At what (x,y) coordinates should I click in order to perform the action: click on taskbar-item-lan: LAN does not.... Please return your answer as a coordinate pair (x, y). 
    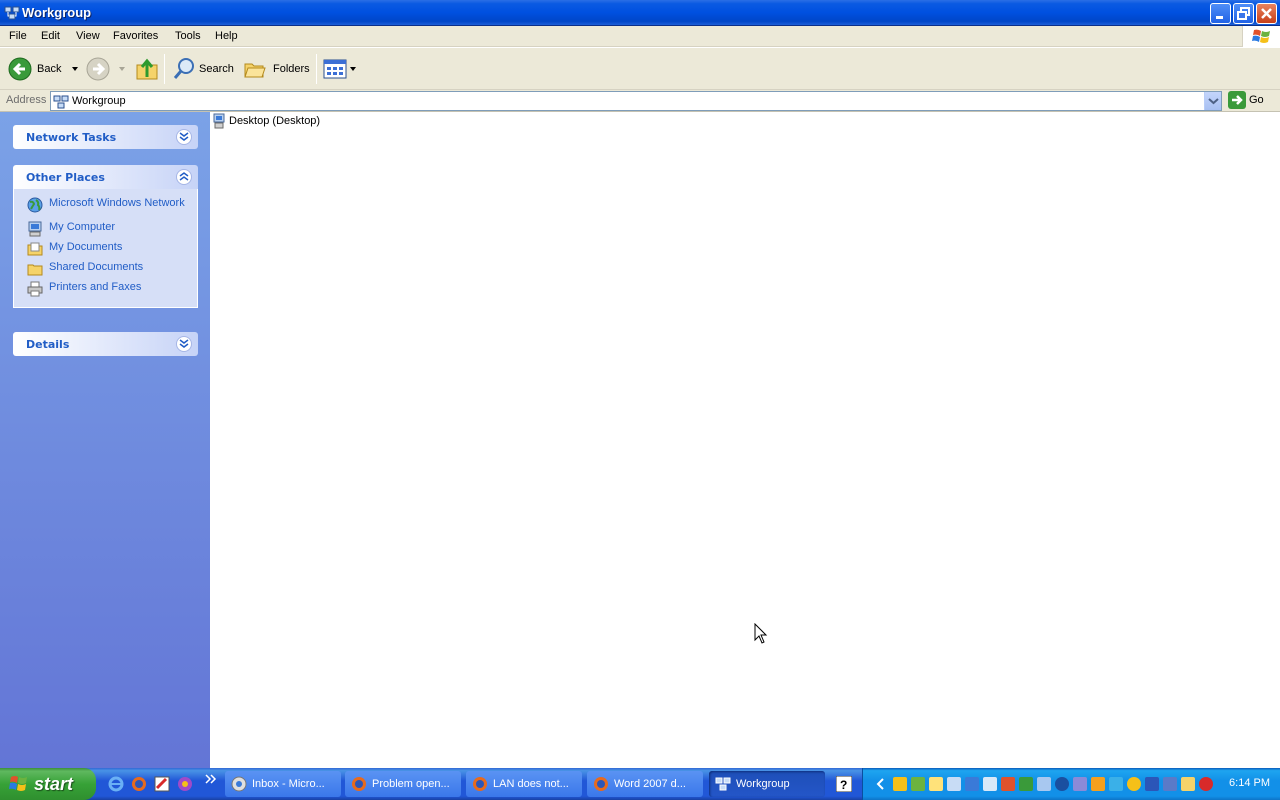
    Looking at the image, I should click on (524, 784).